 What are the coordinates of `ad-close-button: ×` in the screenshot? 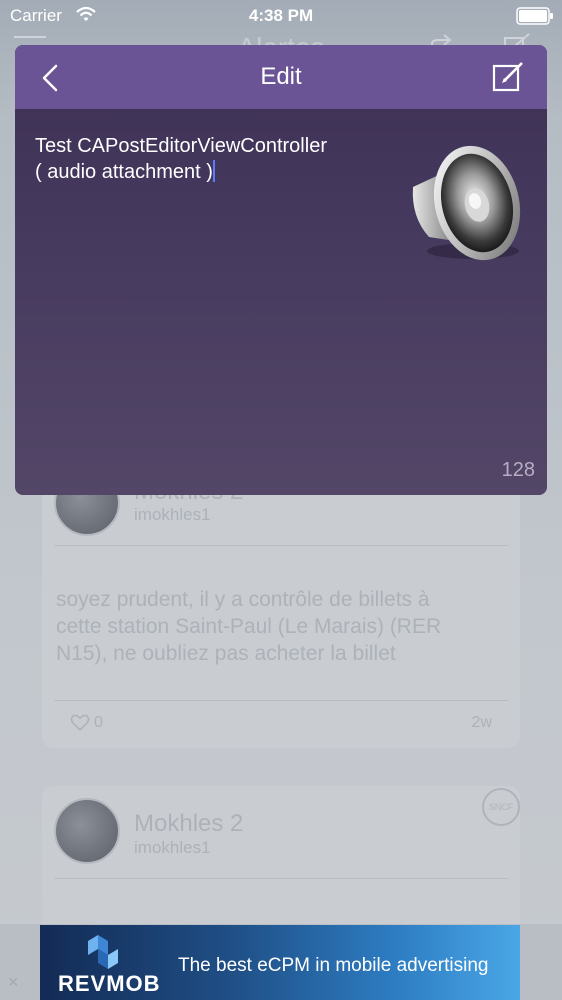 It's located at (13, 982).